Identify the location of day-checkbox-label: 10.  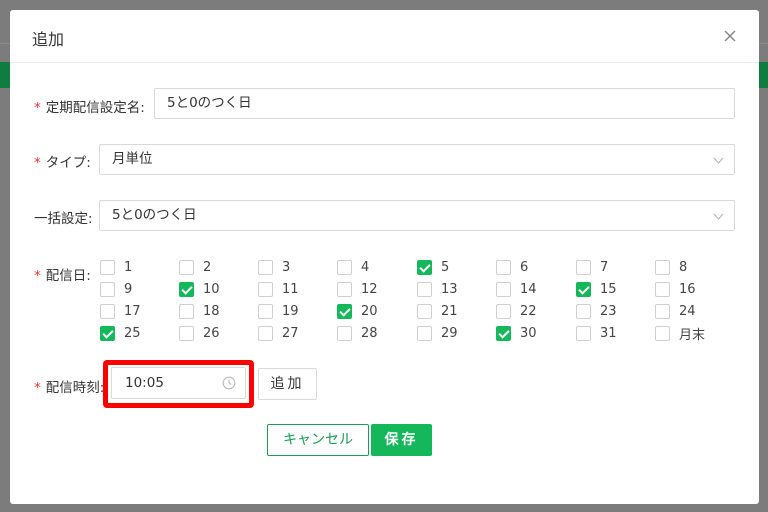
(211, 289).